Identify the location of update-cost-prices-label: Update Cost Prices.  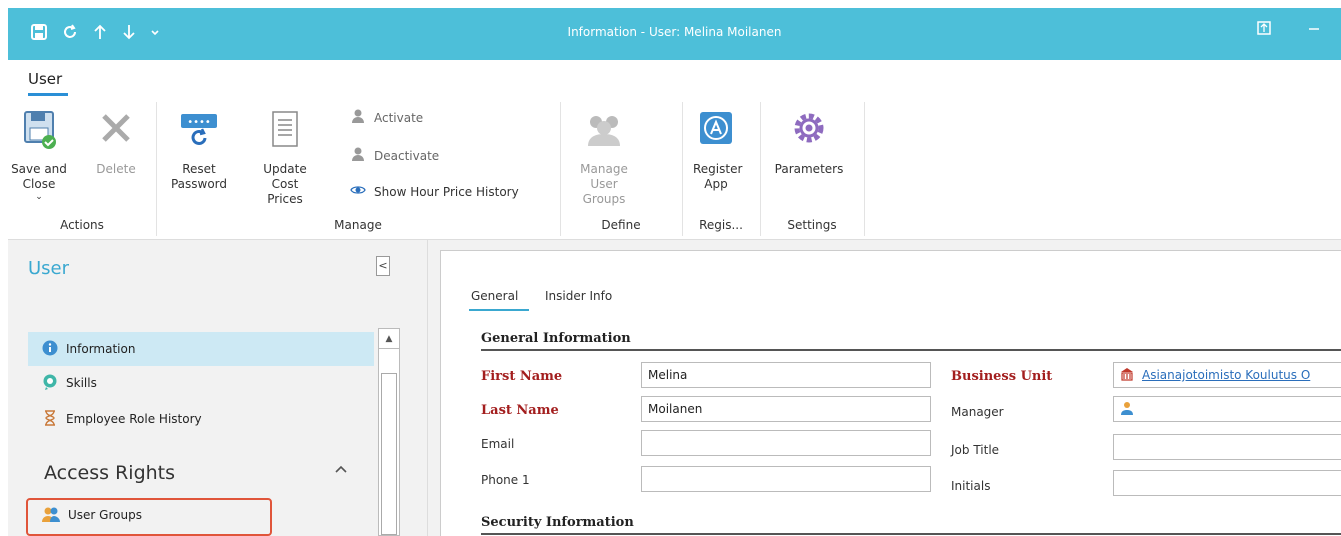
(285, 184).